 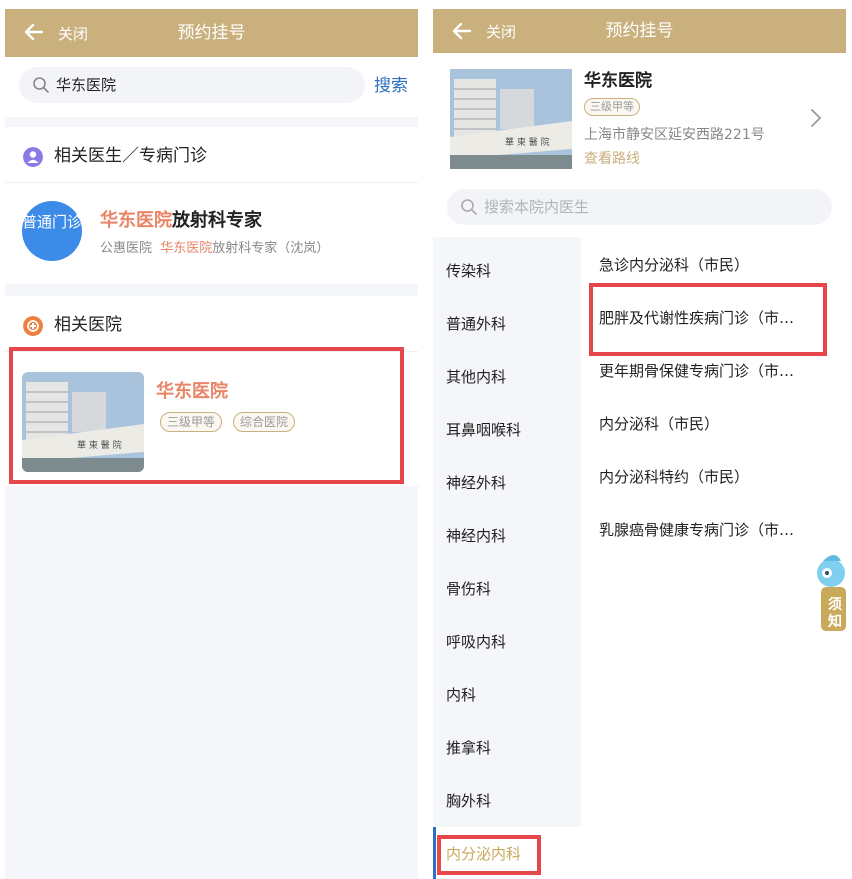 I want to click on doctor-section-header: 相关医生／专病门诊, so click(x=211, y=155).